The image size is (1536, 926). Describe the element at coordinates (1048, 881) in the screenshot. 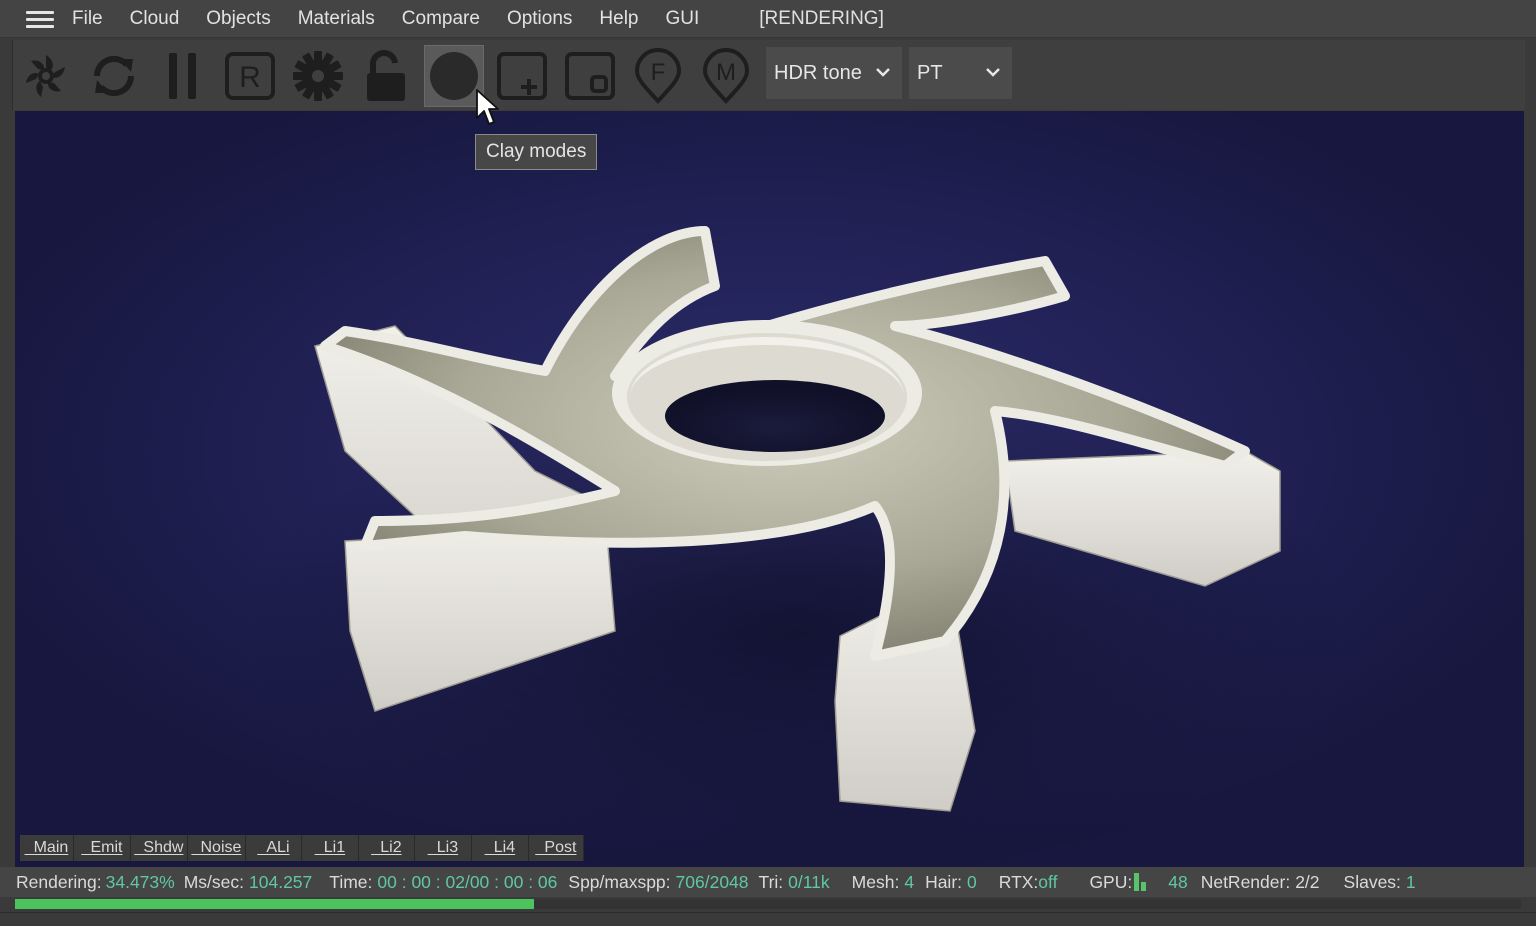

I see `rtx-value: off` at that location.